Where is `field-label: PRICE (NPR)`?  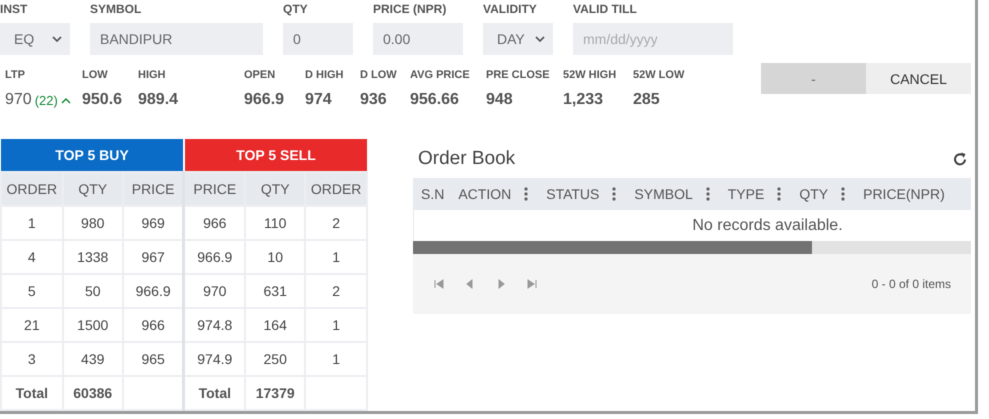 field-label: PRICE (NPR) is located at coordinates (410, 9).